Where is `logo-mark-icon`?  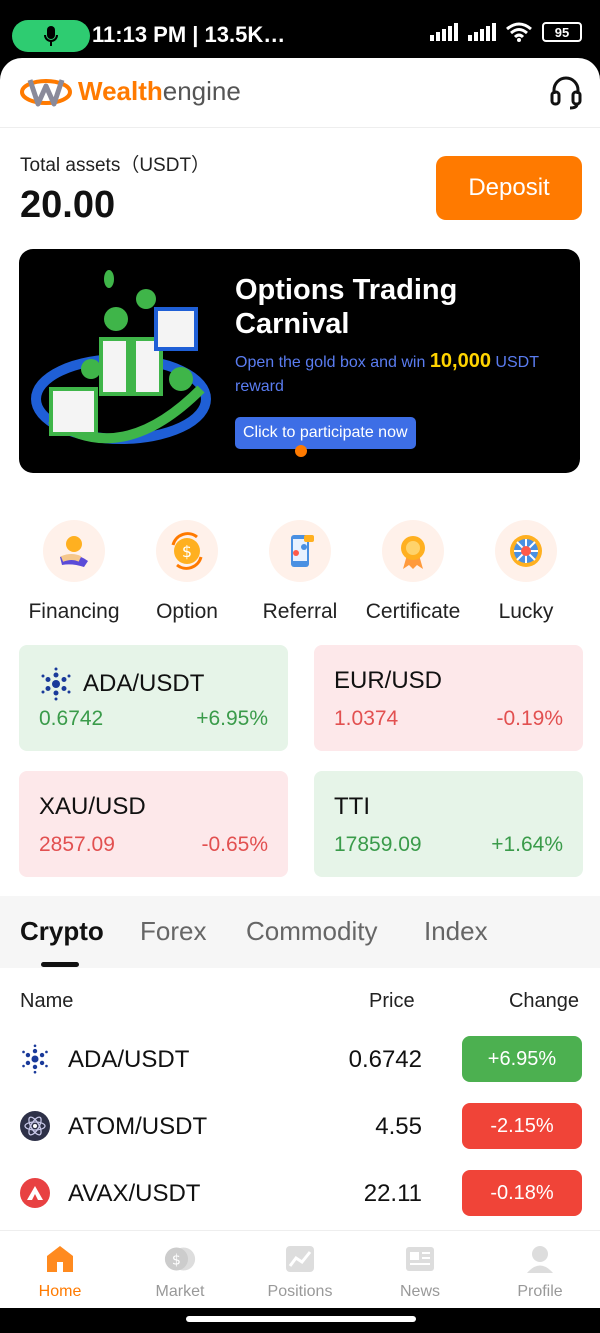
logo-mark-icon is located at coordinates (46, 93).